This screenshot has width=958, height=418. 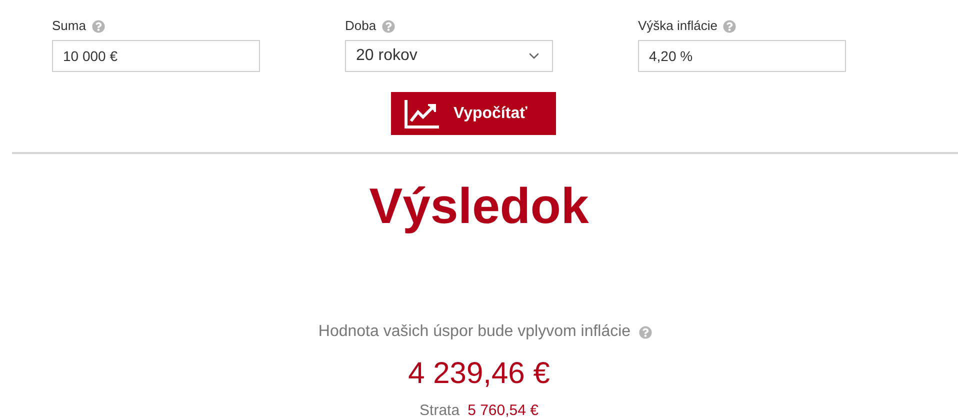 I want to click on field-label: Suma, so click(x=69, y=26).